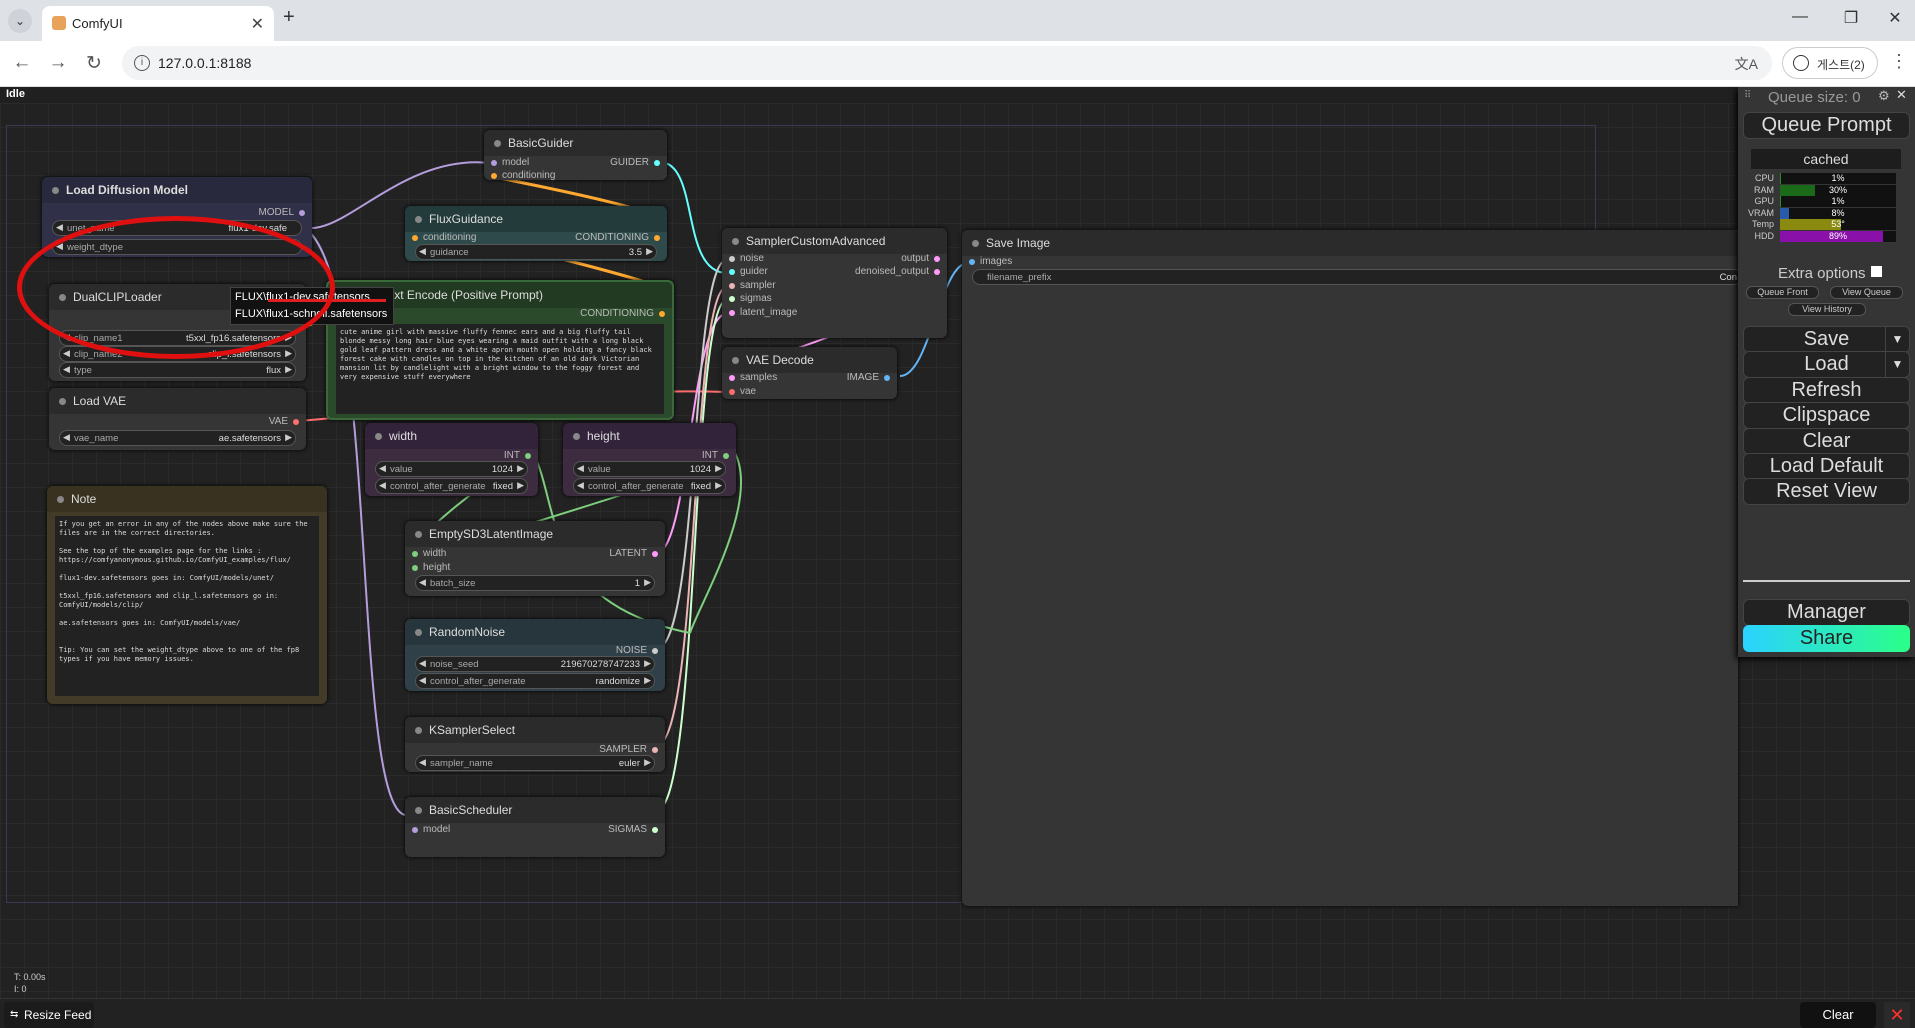 The image size is (1915, 1028). I want to click on view-history-button: View History, so click(1827, 309).